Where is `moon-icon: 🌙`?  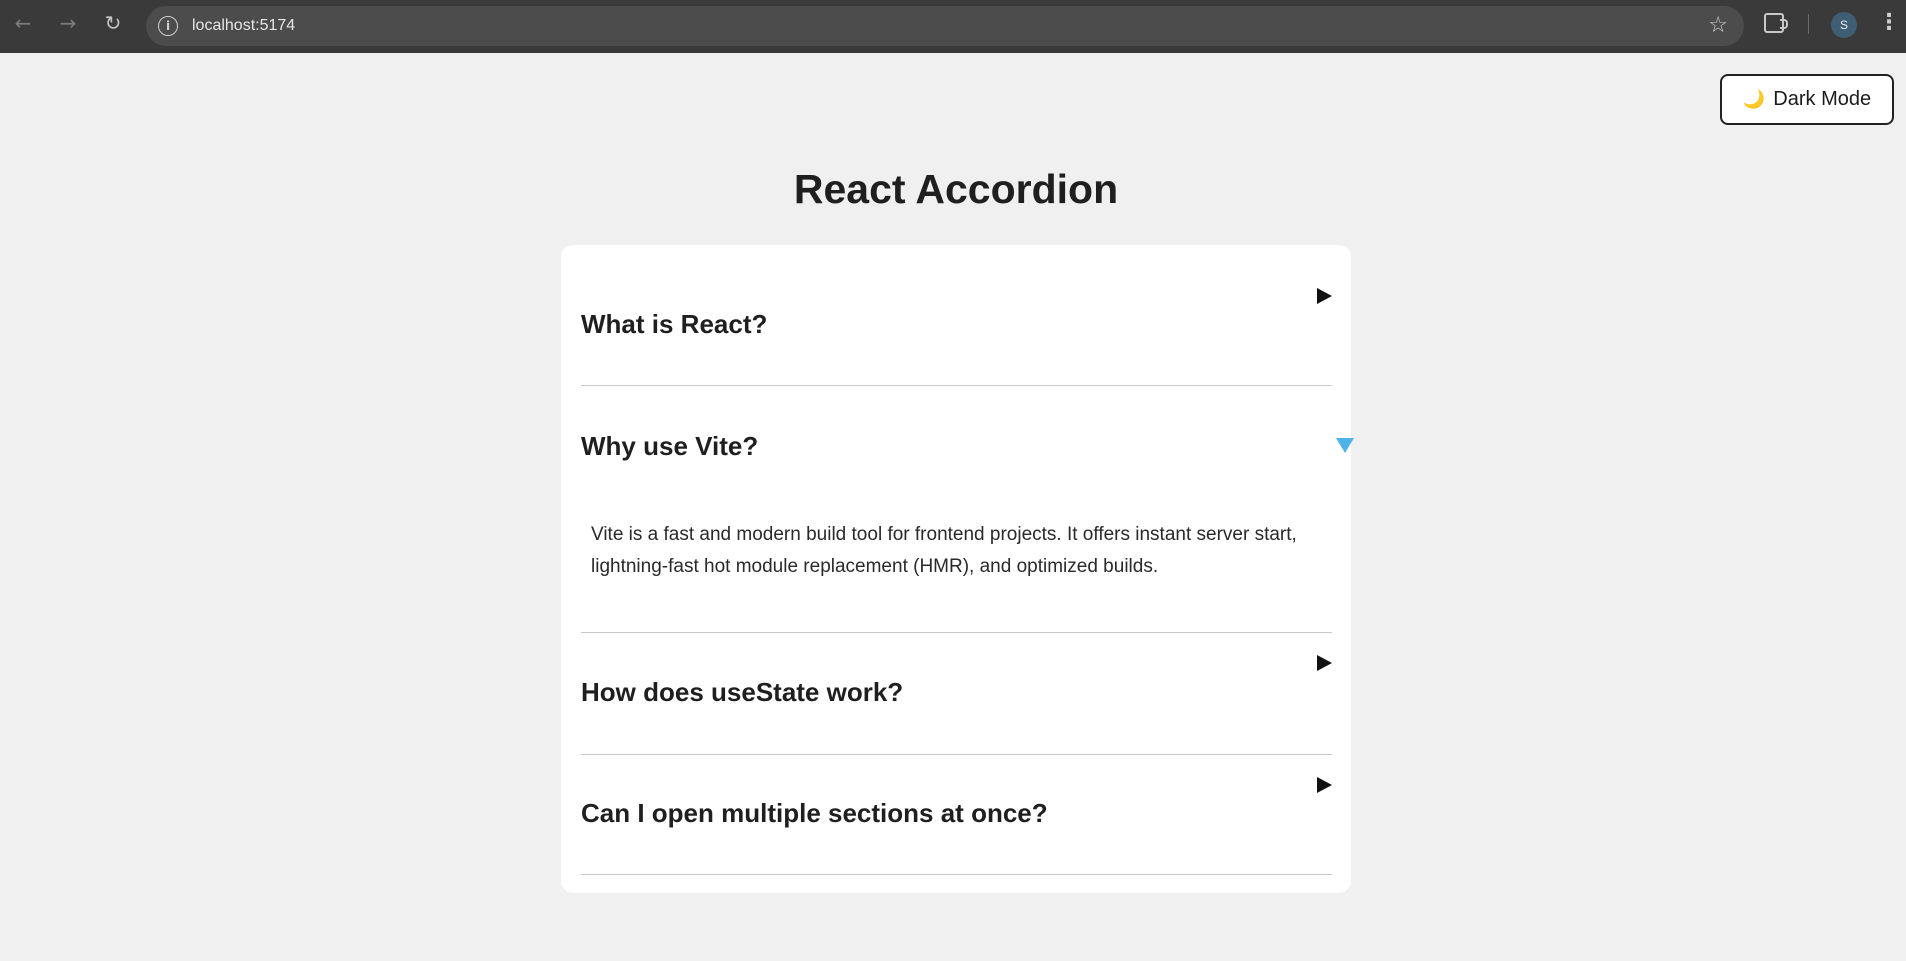
moon-icon: 🌙 is located at coordinates (1754, 99).